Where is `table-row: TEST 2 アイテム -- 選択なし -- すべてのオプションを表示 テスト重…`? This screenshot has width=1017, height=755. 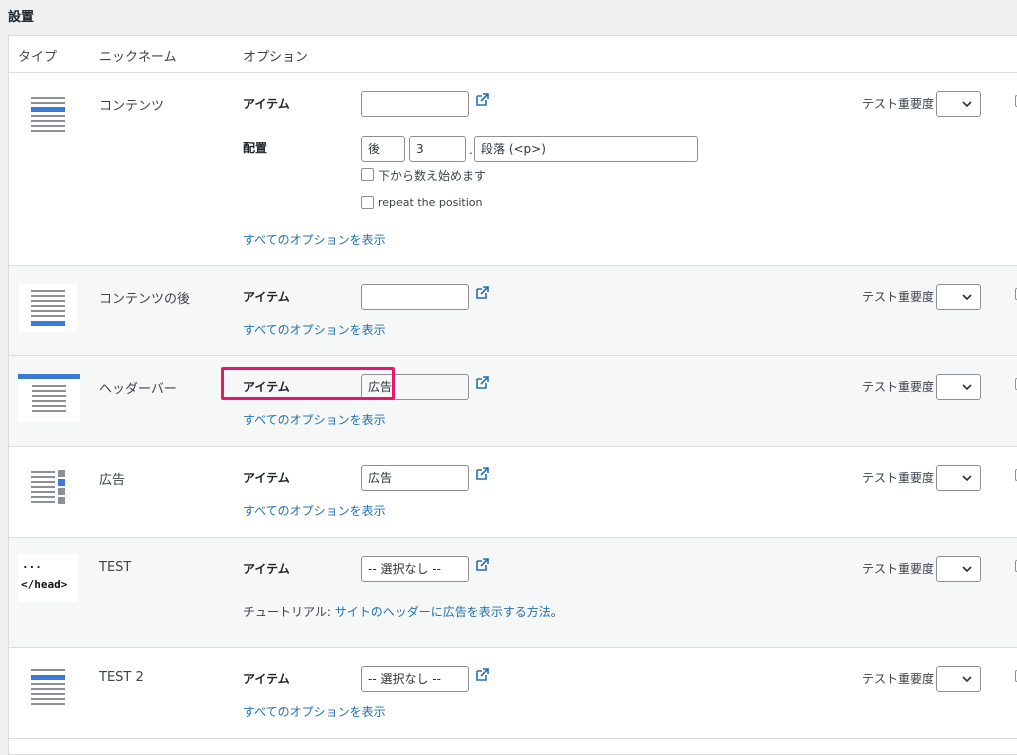 table-row: TEST 2 アイテム -- 選択なし -- すべてのオプションを表示 テスト重… is located at coordinates (513, 693).